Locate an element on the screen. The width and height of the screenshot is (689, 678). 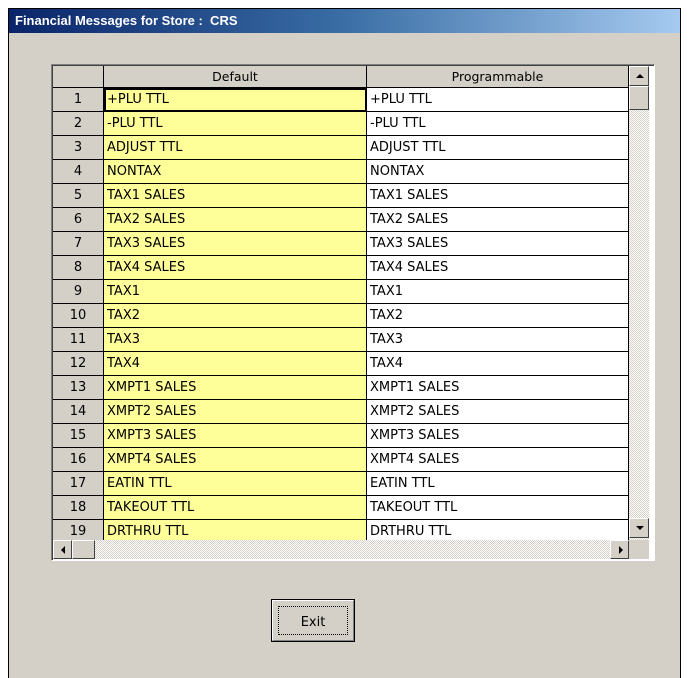
row-number: 6 is located at coordinates (78, 220).